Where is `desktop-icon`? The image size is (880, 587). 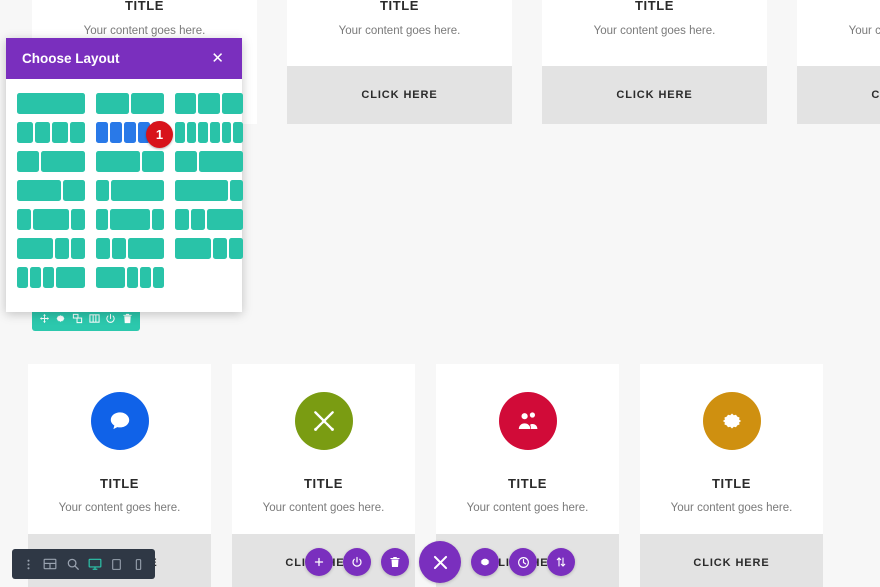 desktop-icon is located at coordinates (95, 564).